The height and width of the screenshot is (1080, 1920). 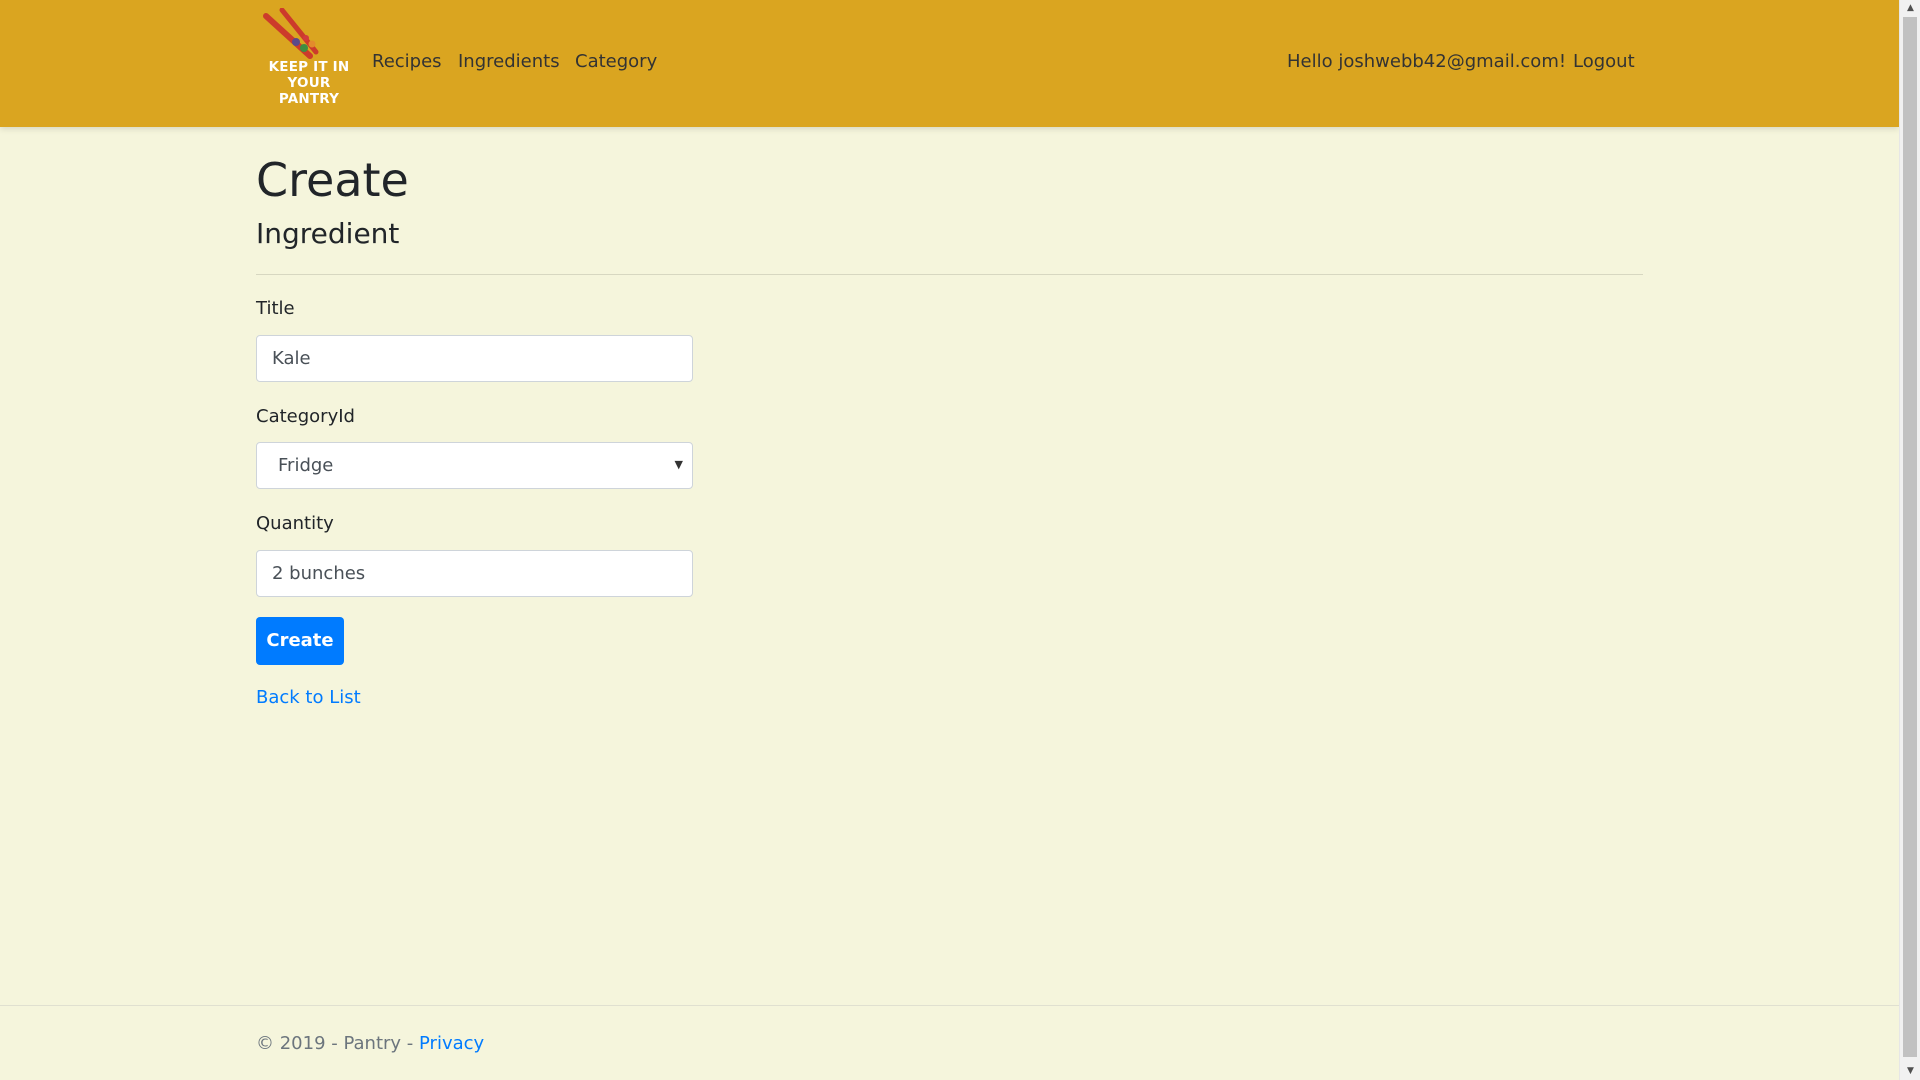 I want to click on category-select: Fridge ▼, so click(x=474, y=465).